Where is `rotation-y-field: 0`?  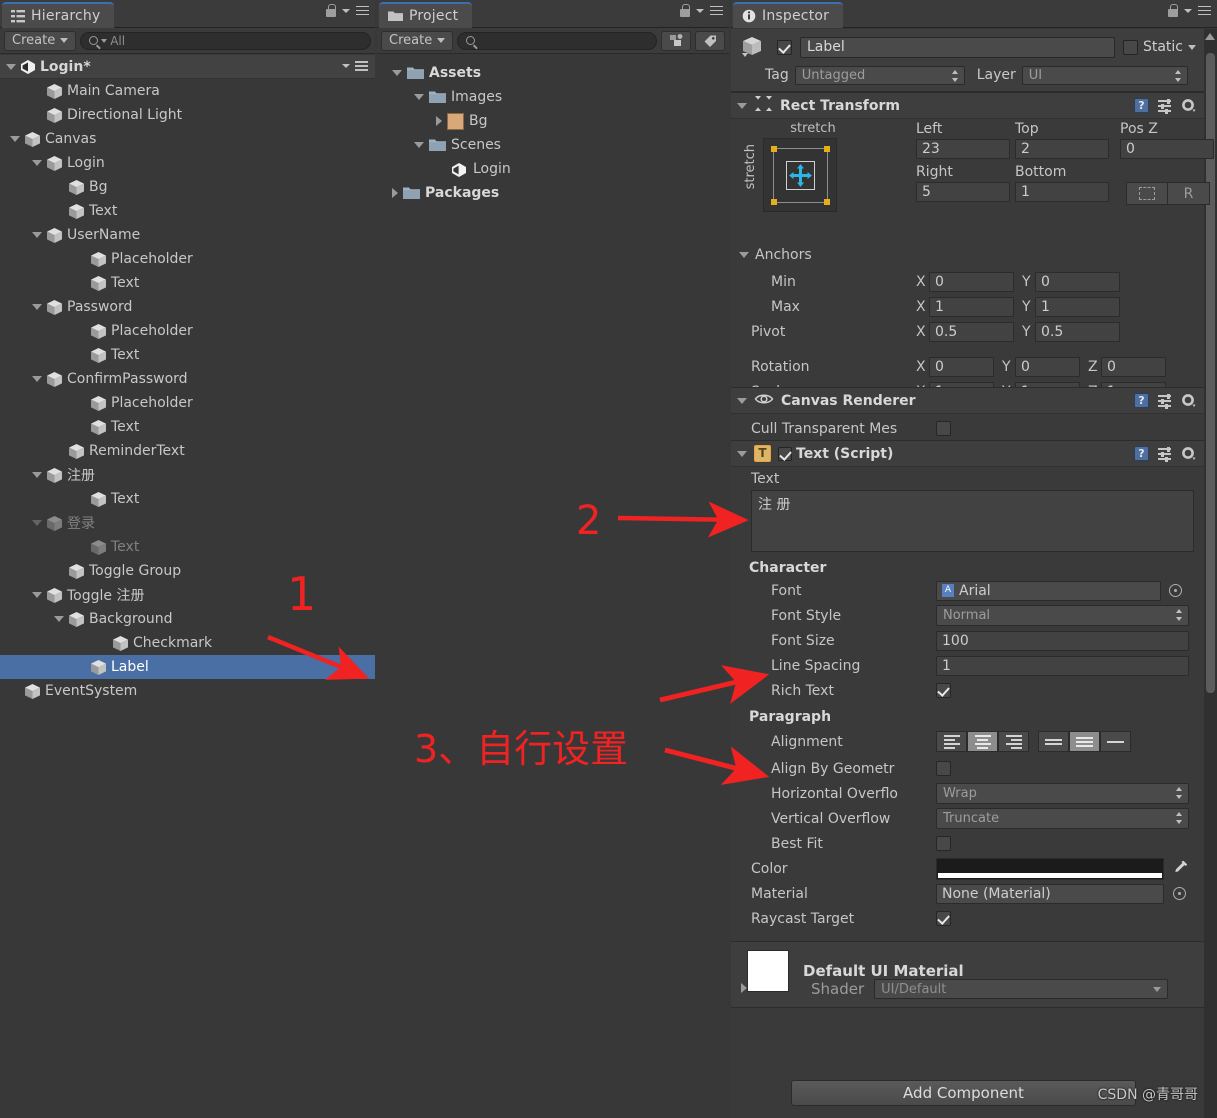
rotation-y-field: 0 is located at coordinates (1047, 366).